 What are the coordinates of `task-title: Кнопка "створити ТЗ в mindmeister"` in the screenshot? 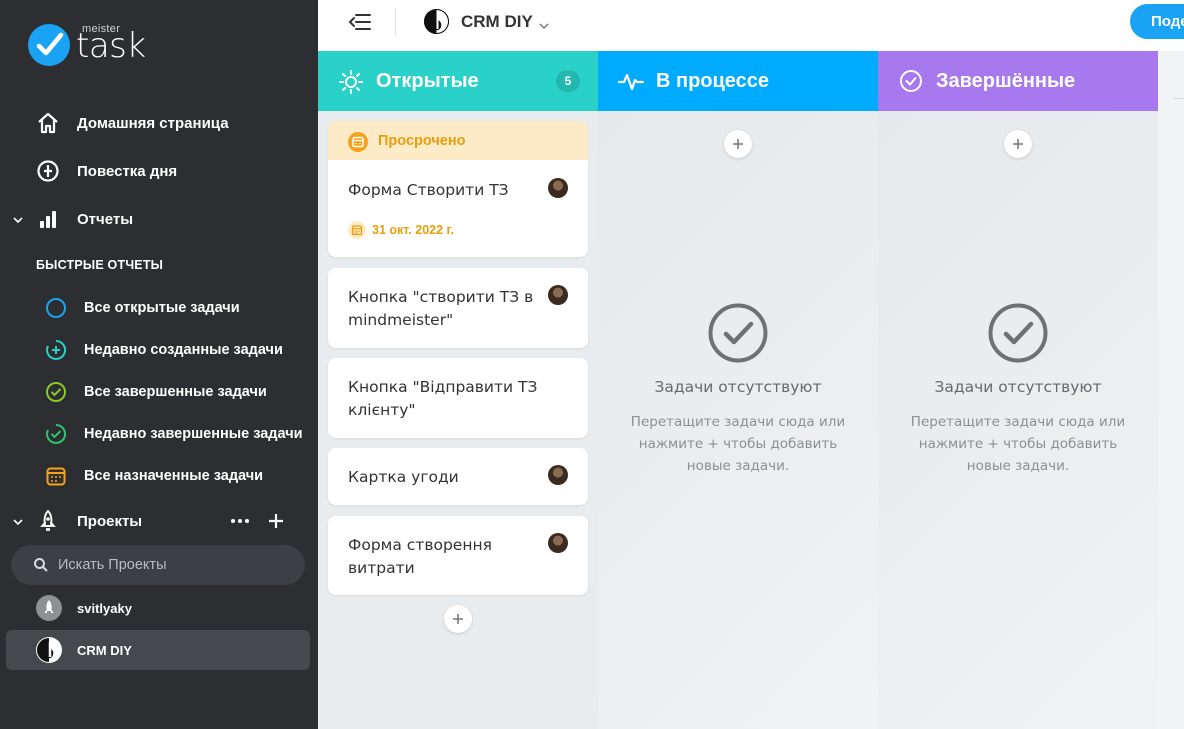 It's located at (441, 308).